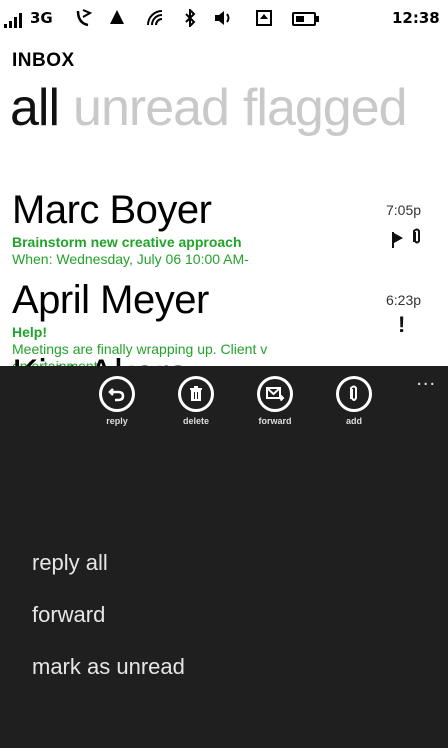 This screenshot has height=748, width=448. What do you see at coordinates (108, 563) in the screenshot?
I see `menu-item-reply-all: reply all` at bounding box center [108, 563].